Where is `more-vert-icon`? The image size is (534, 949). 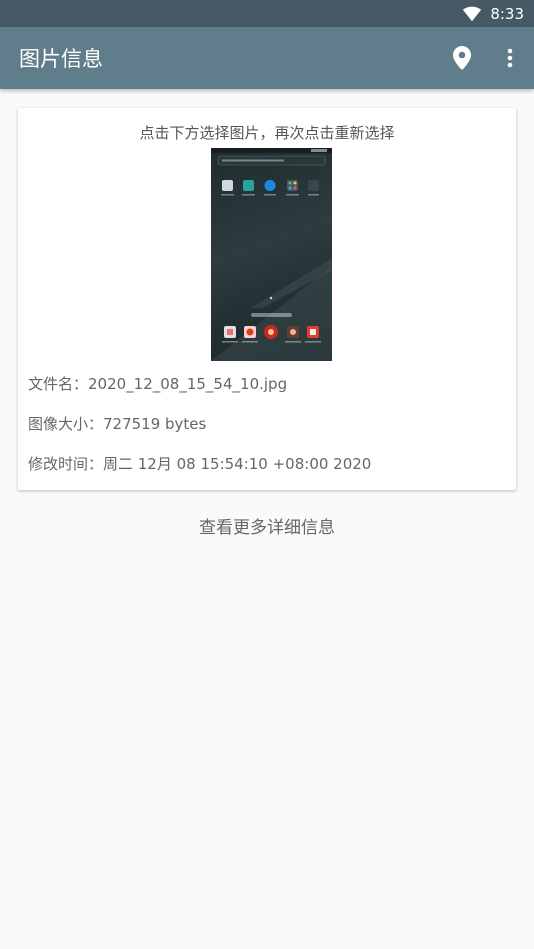
more-vert-icon is located at coordinates (510, 58).